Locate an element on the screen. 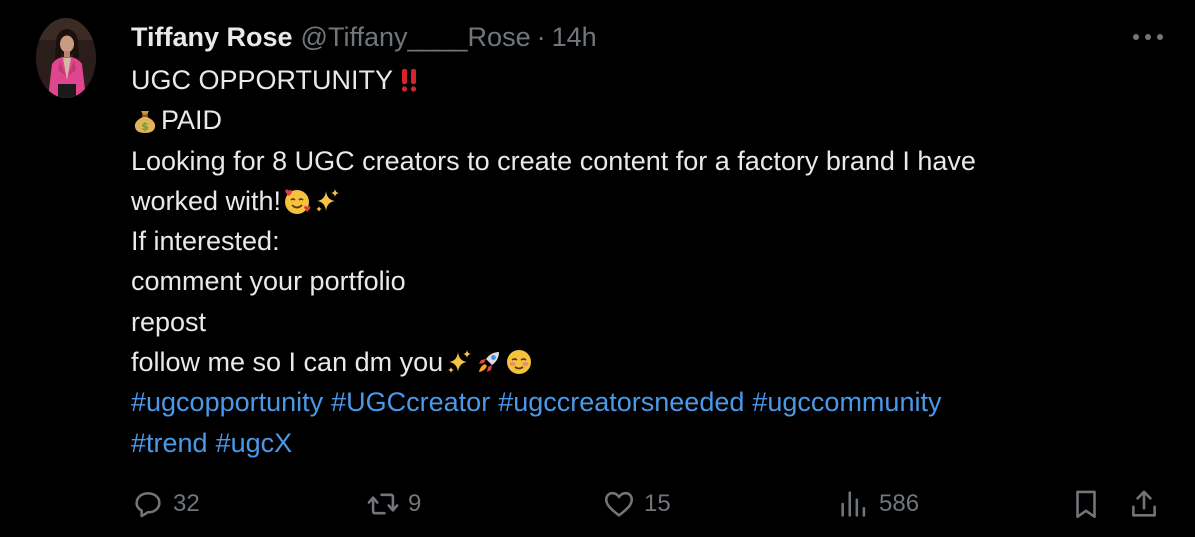  like-count: 15 is located at coordinates (657, 503).